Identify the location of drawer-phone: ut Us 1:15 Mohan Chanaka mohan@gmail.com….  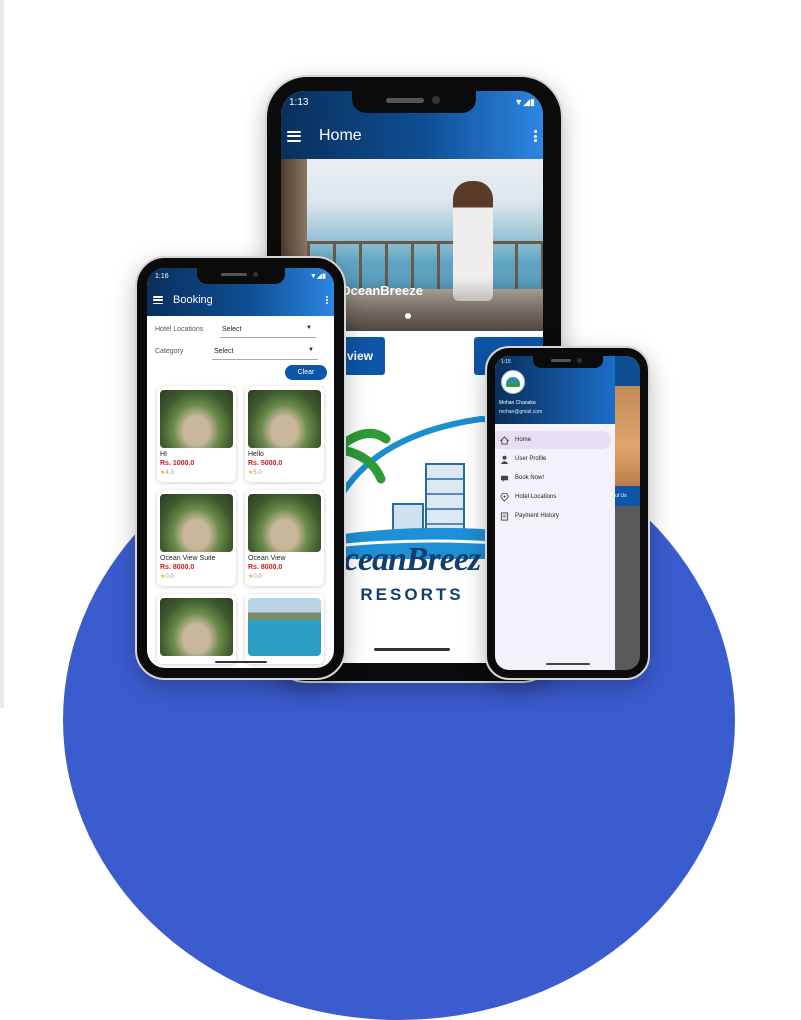
(567, 513).